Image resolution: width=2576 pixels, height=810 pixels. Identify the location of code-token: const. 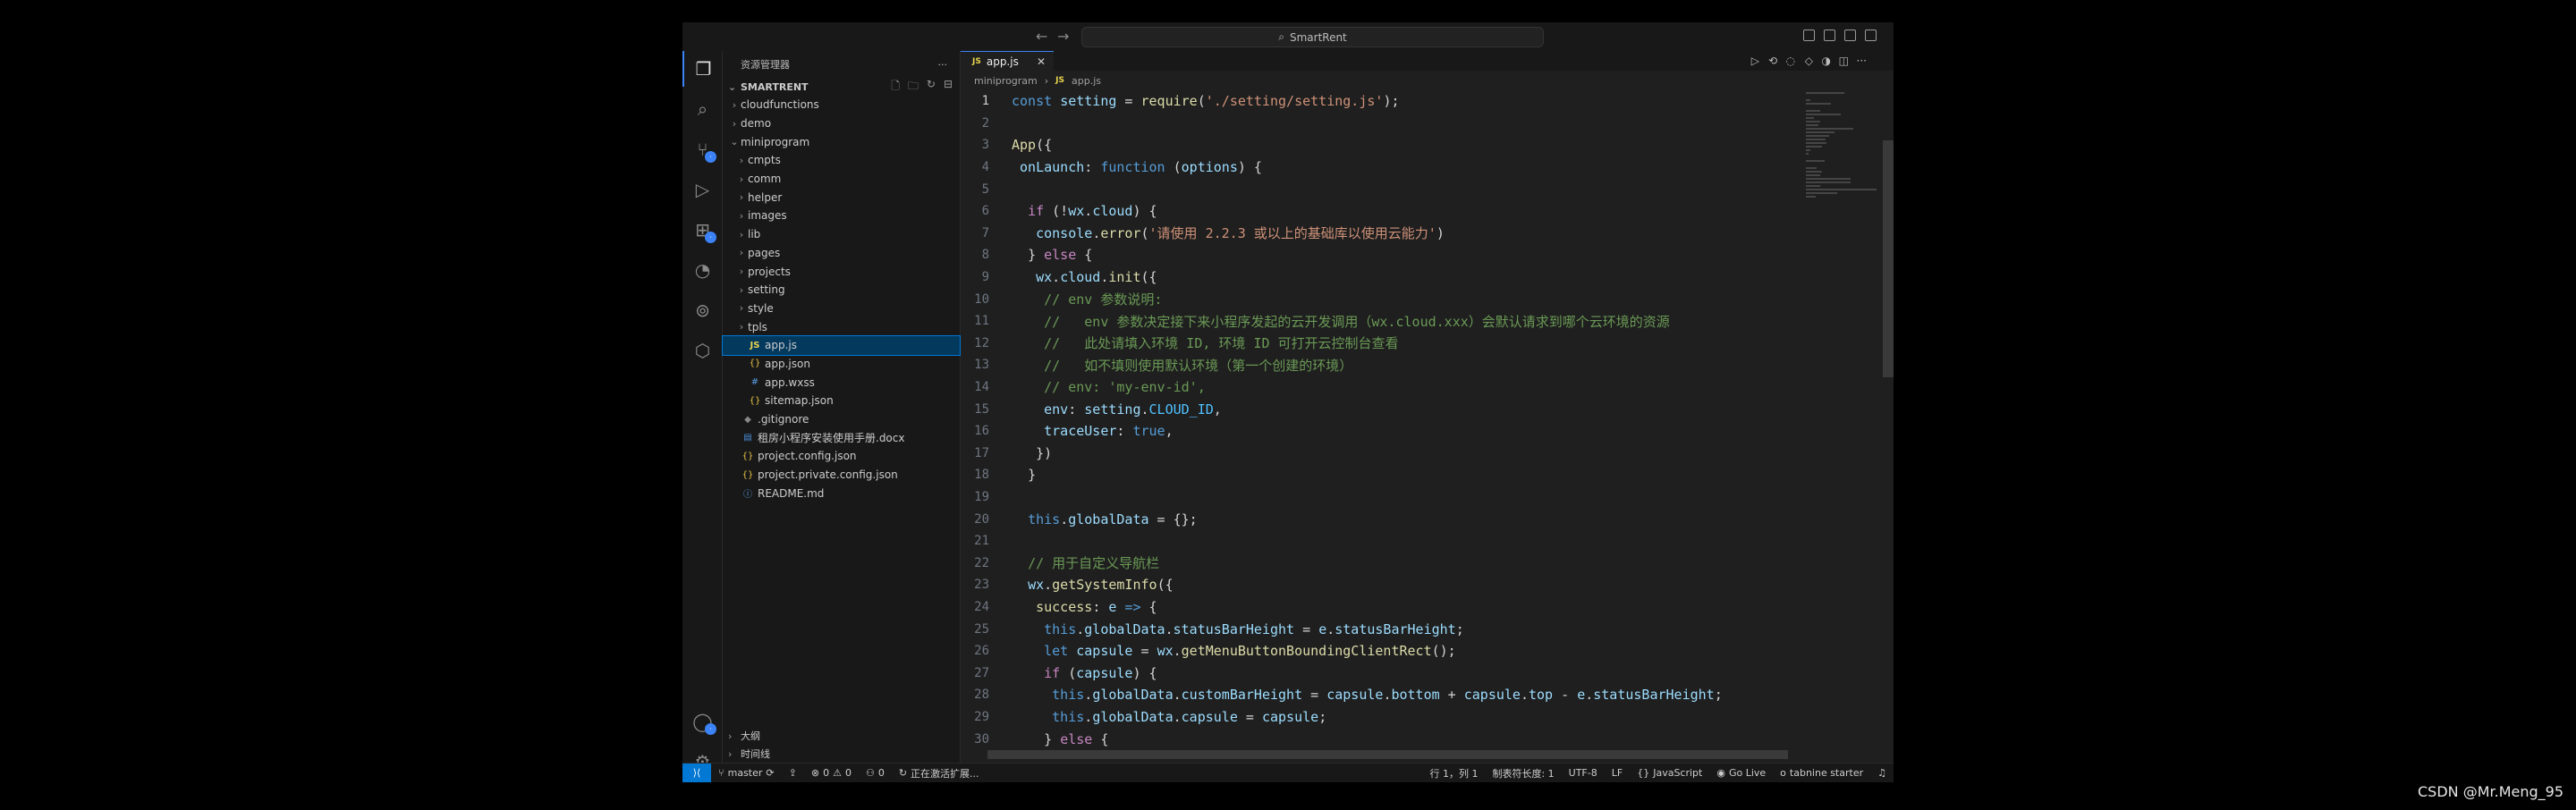
(1032, 101).